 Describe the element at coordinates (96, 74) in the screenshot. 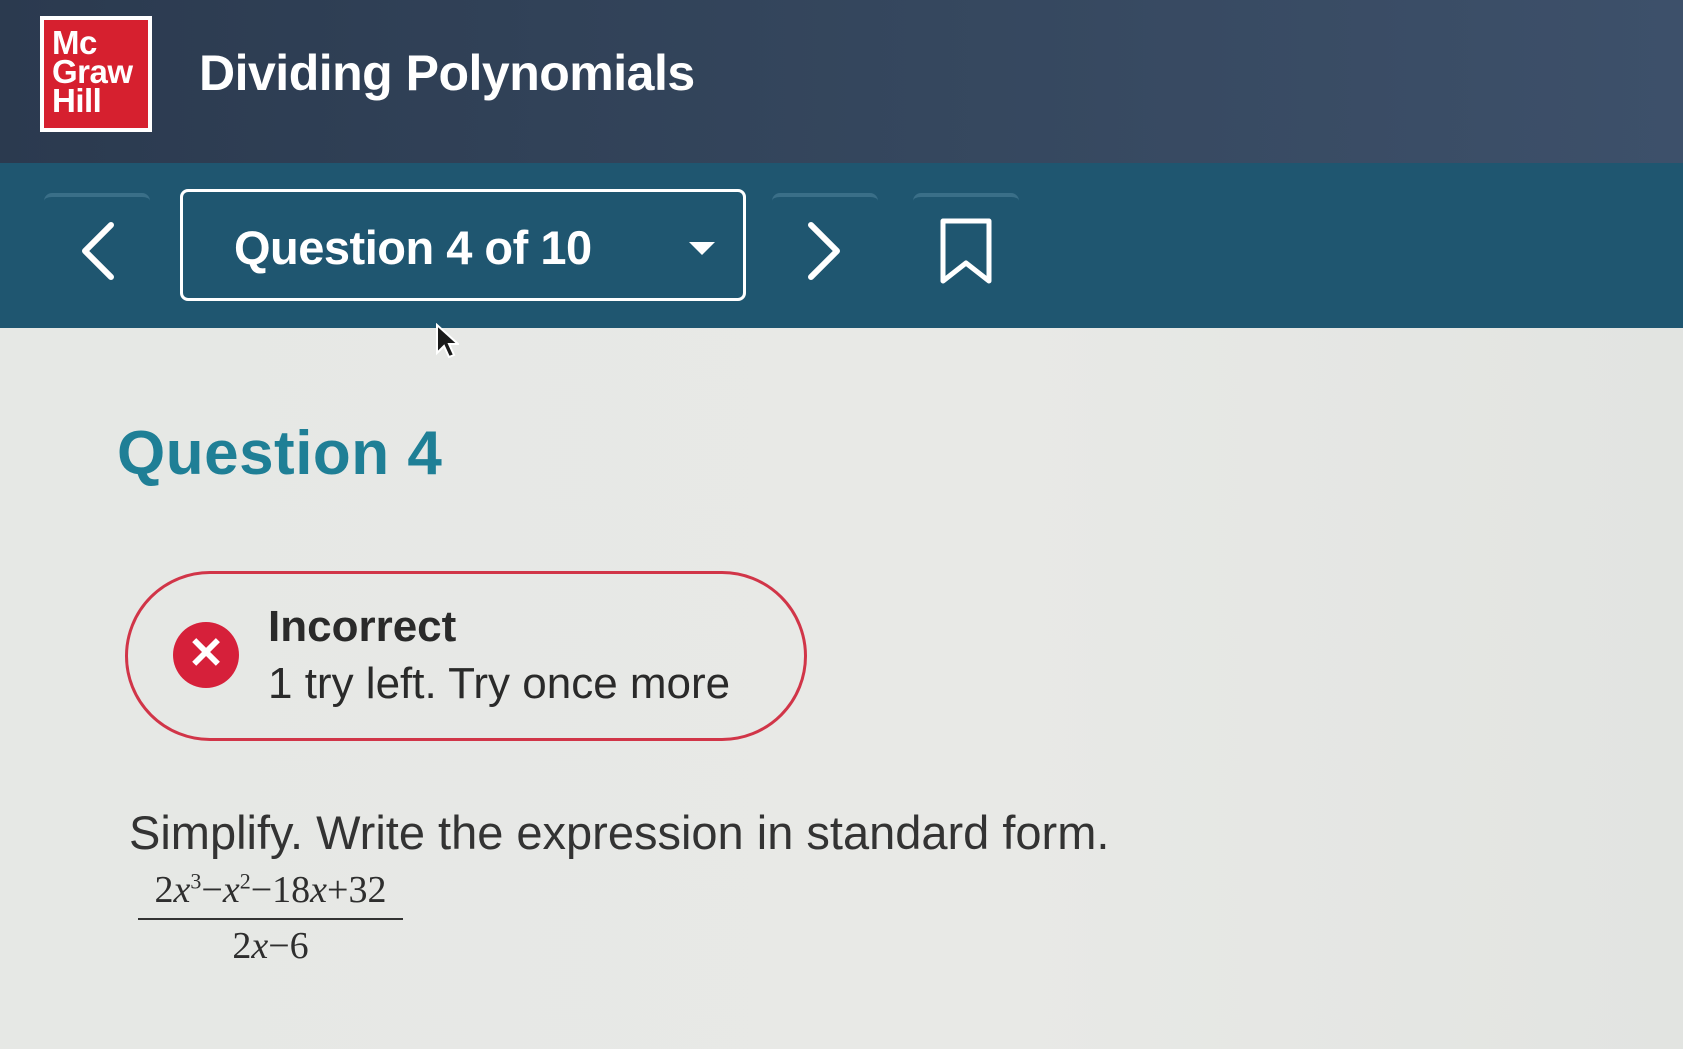

I see `mcgraw-hill-logo: Mc Graw Hill` at that location.